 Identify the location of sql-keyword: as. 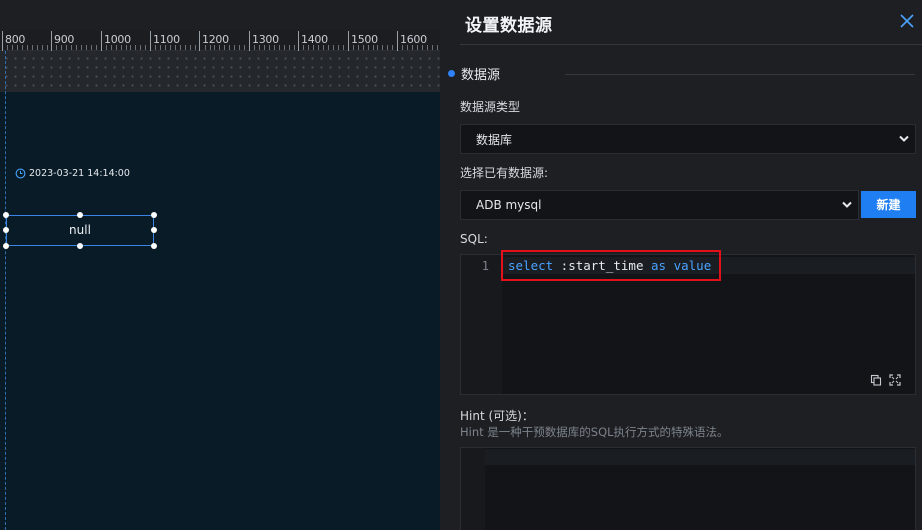
(659, 265).